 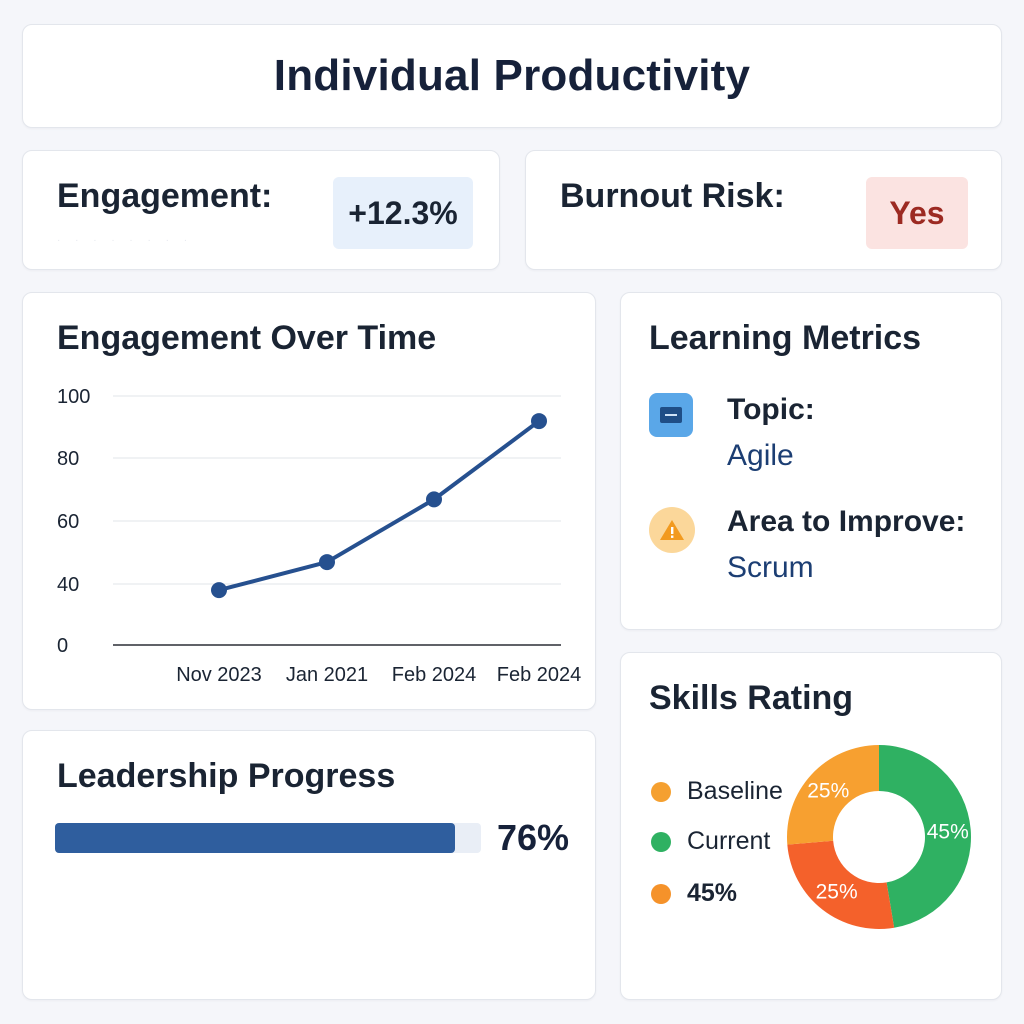 What do you see at coordinates (672, 530) in the screenshot?
I see `warning-icon` at bounding box center [672, 530].